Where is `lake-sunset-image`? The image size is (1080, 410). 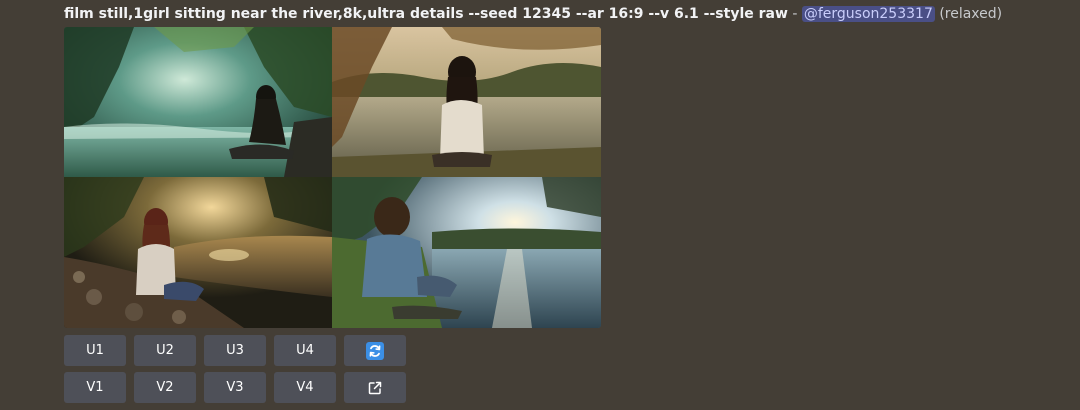
lake-sunset-image is located at coordinates (466, 102).